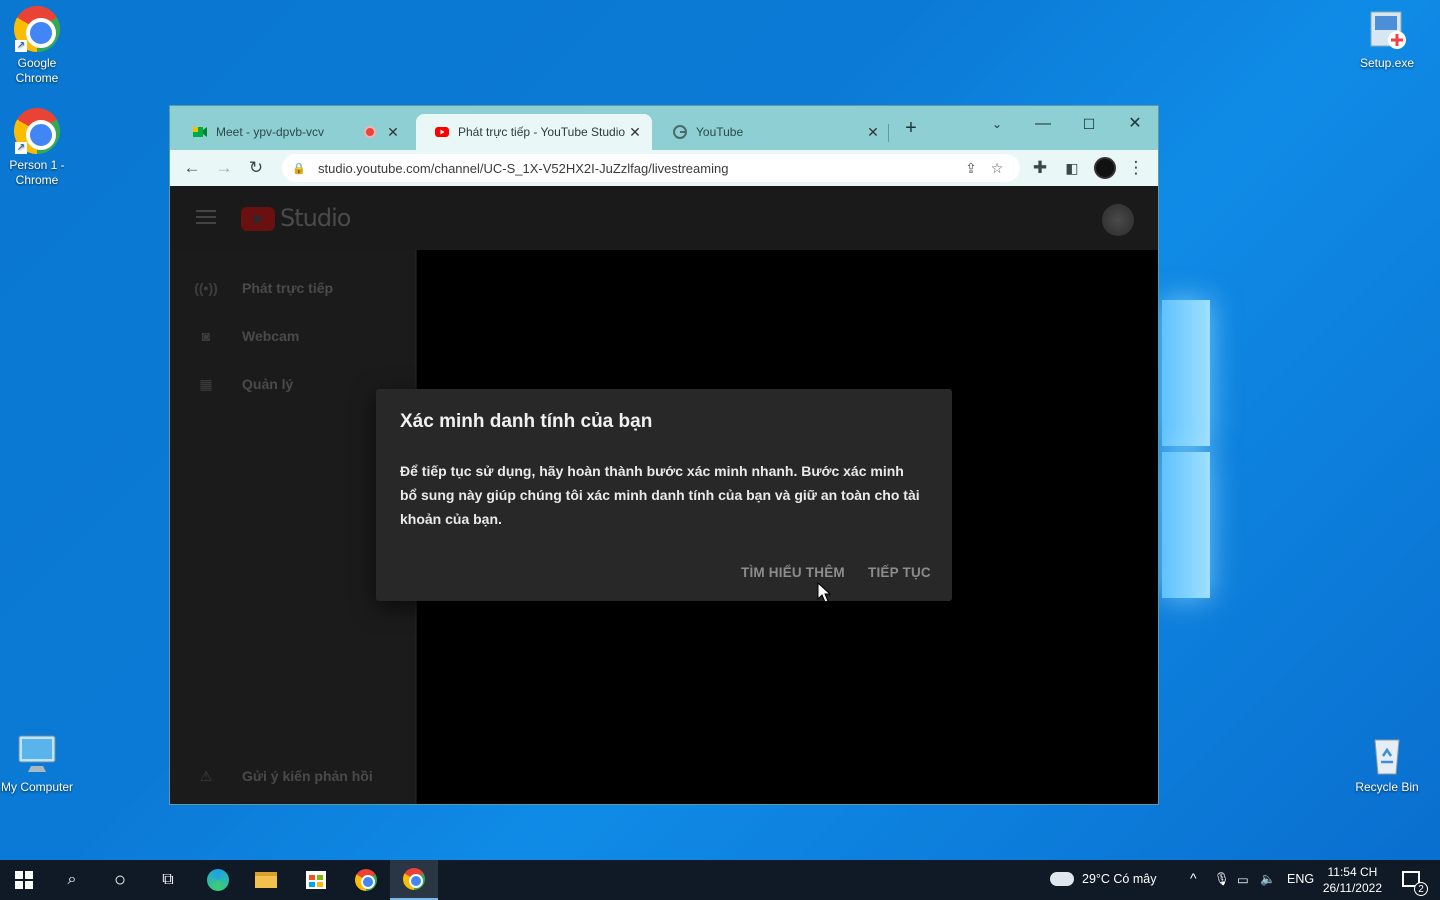  I want to click on recycle-bin-icon, so click(1387, 754).